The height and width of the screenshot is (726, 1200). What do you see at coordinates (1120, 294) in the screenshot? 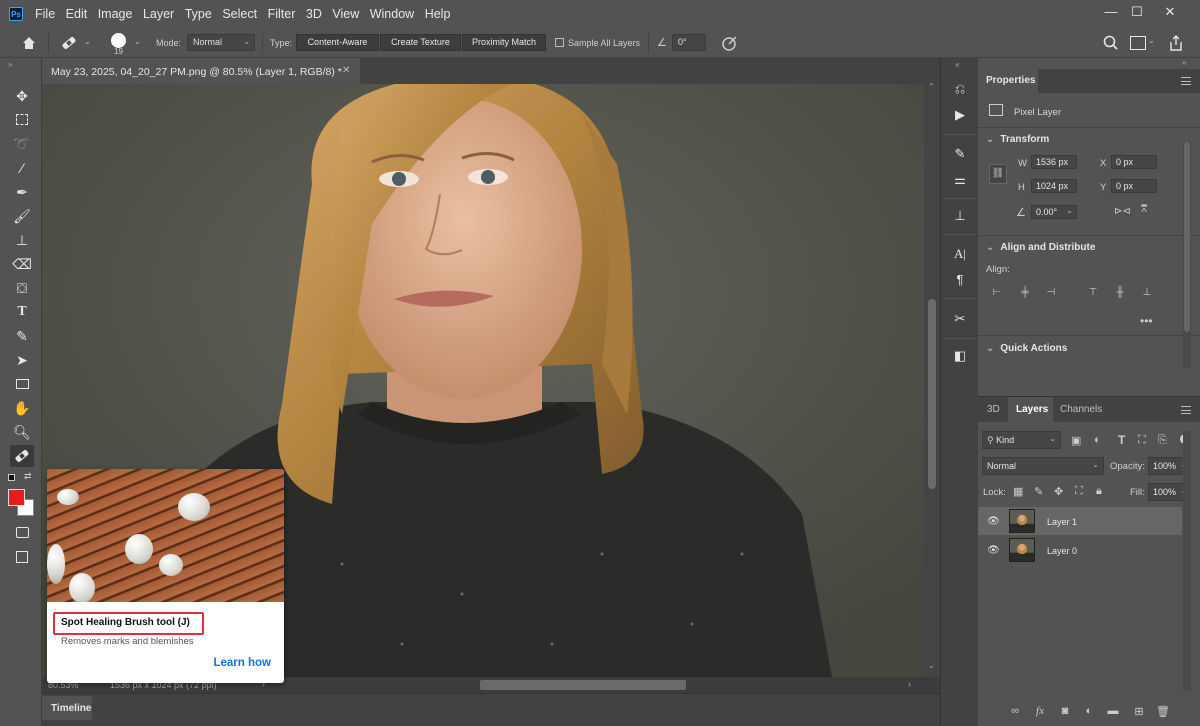
I see `align-center-vertical-icon: ╫` at bounding box center [1120, 294].